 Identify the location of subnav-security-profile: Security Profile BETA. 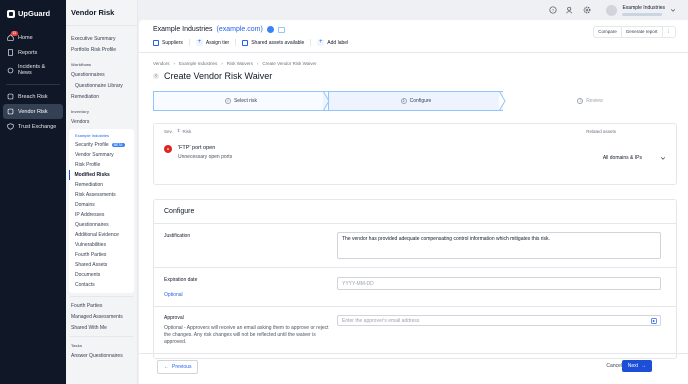
(101, 145).